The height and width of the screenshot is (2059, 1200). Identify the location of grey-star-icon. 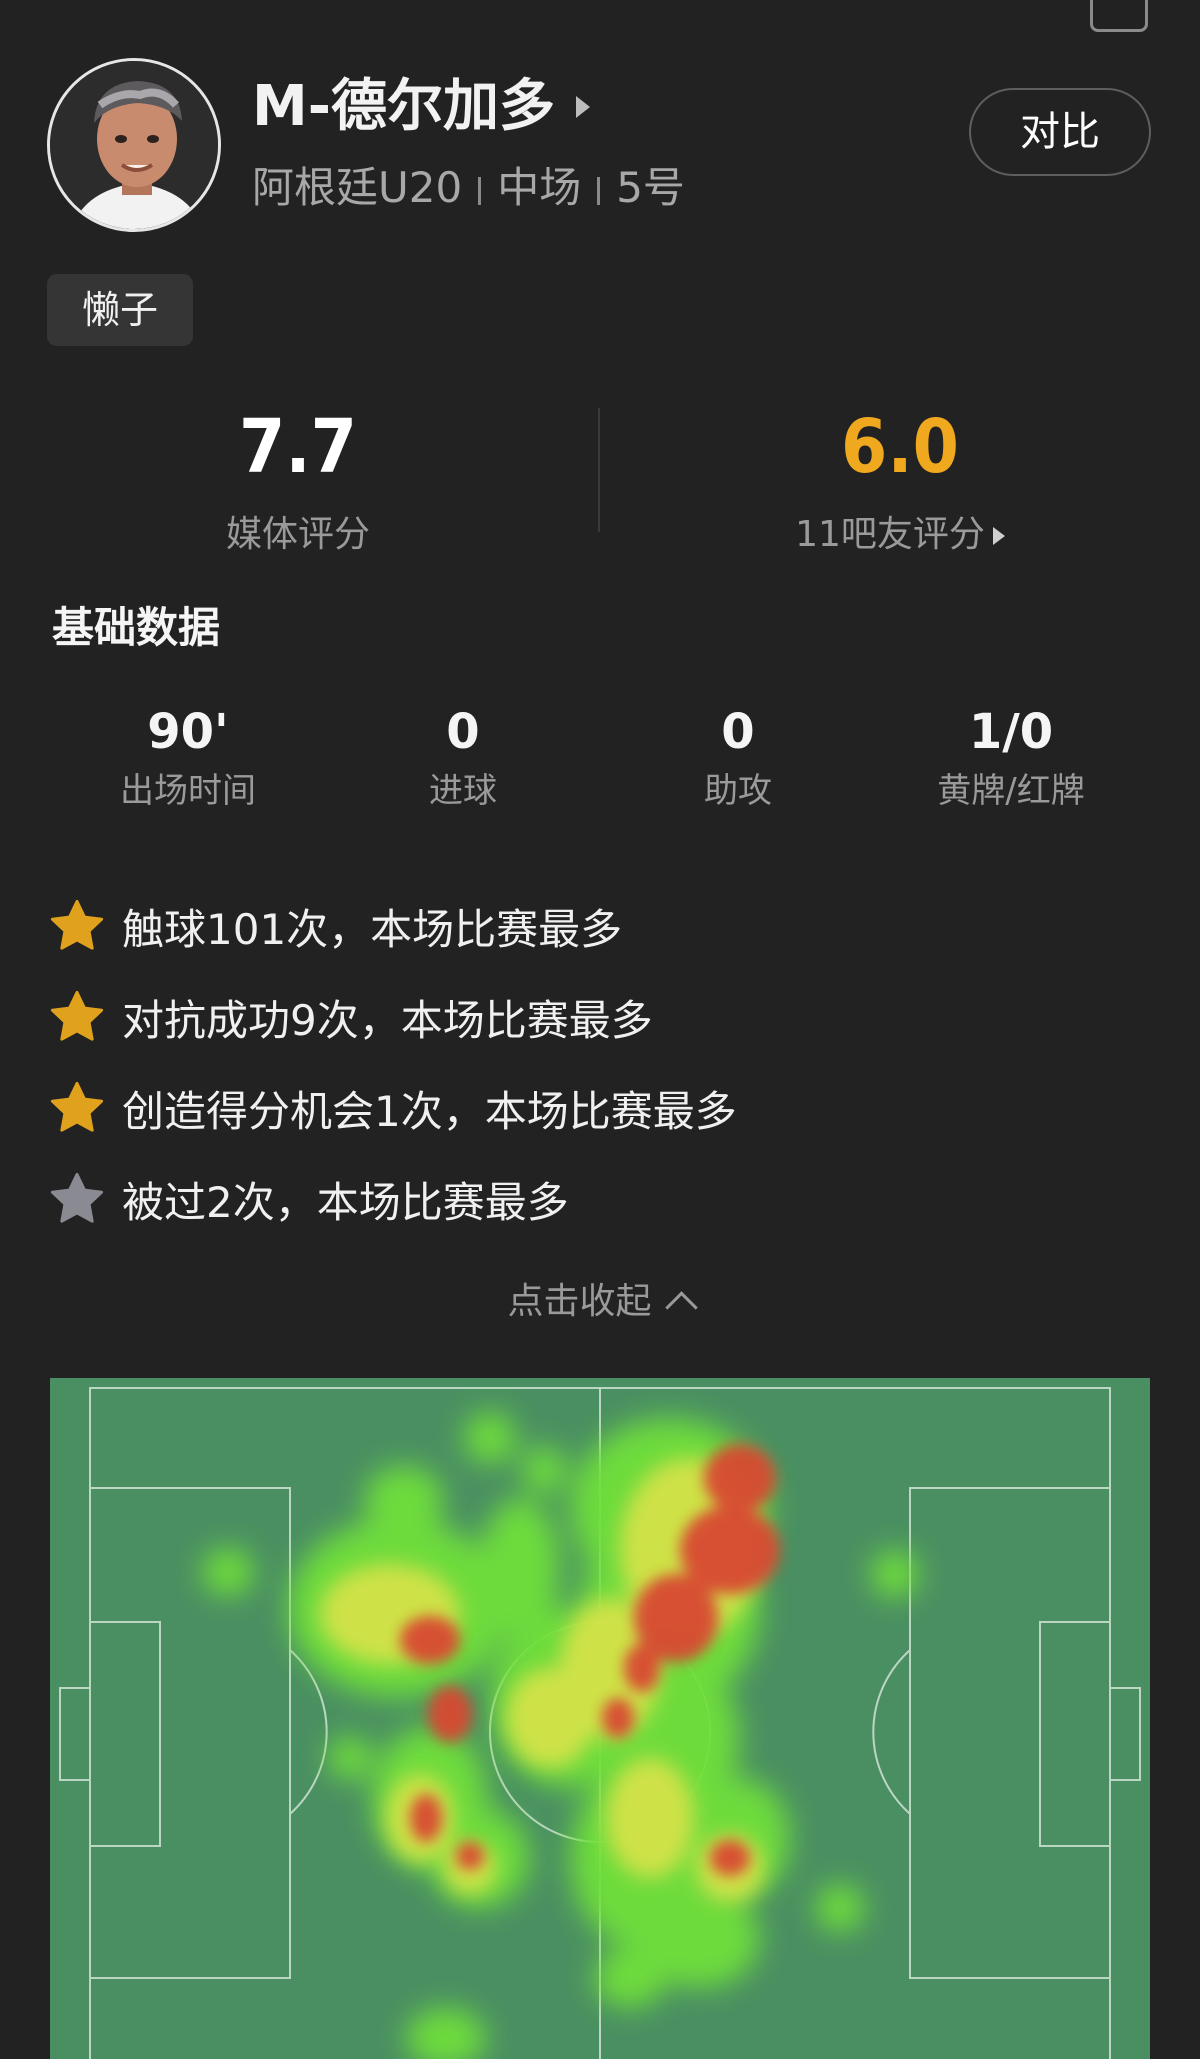
(77, 1197).